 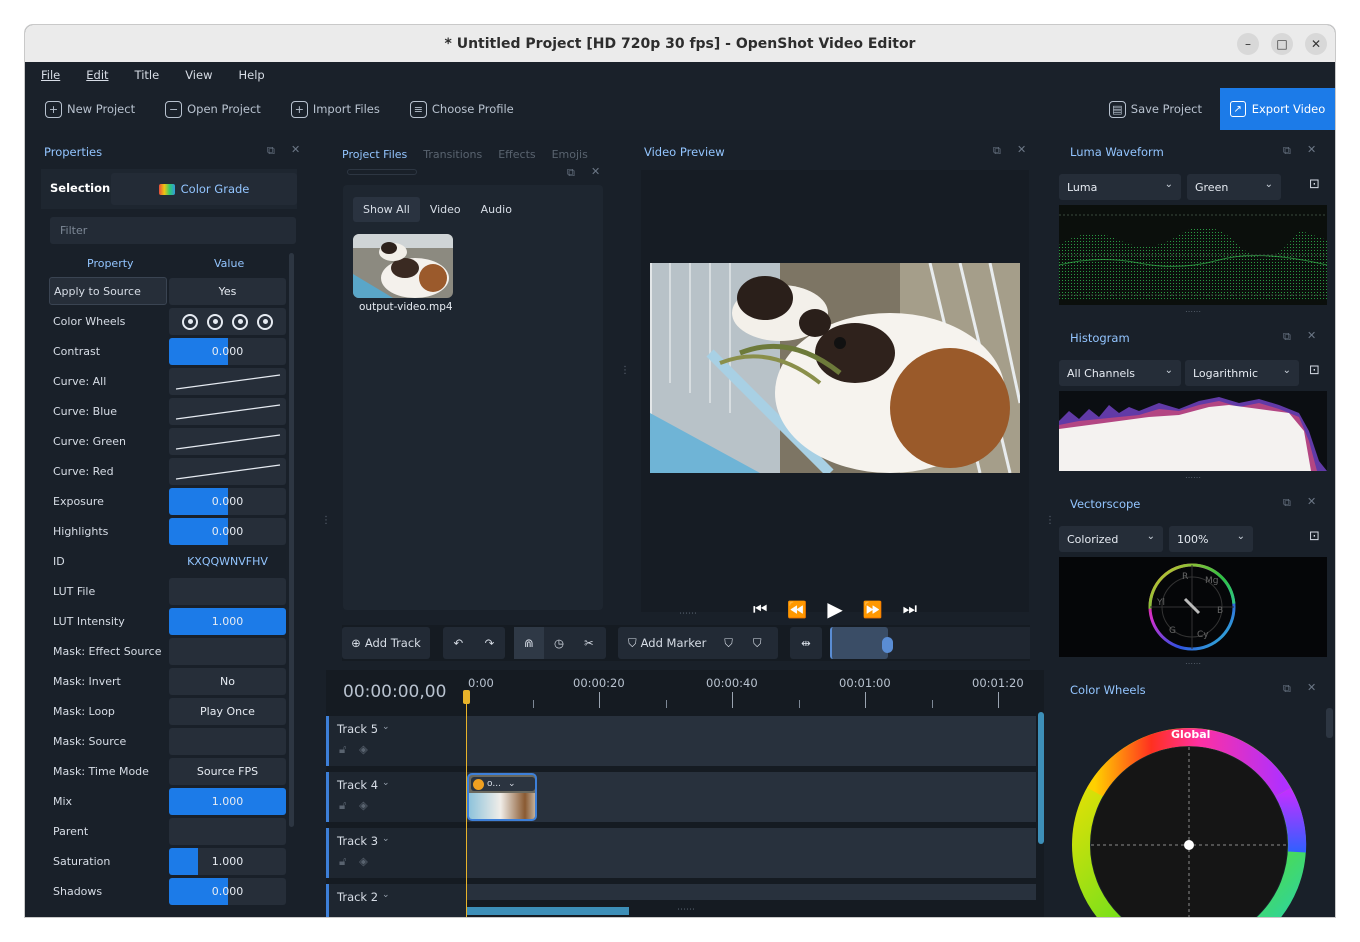 What do you see at coordinates (445, 209) in the screenshot?
I see `filter-video: Video` at bounding box center [445, 209].